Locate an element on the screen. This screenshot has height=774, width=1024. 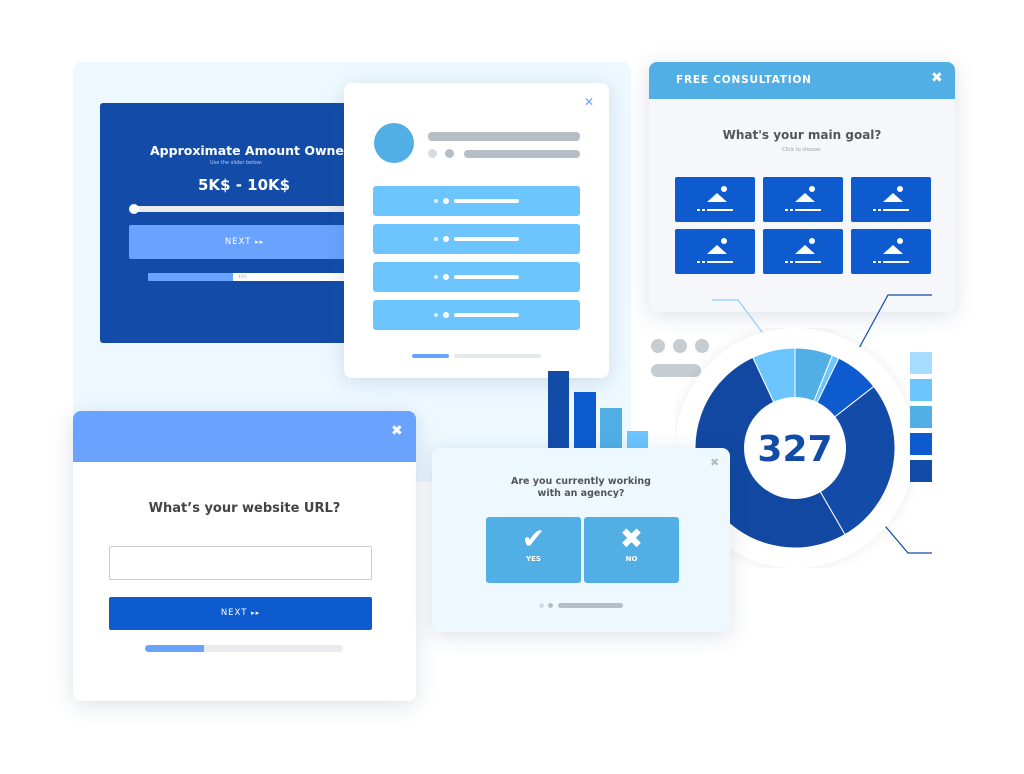
no-button: ✖ NO is located at coordinates (631, 550).